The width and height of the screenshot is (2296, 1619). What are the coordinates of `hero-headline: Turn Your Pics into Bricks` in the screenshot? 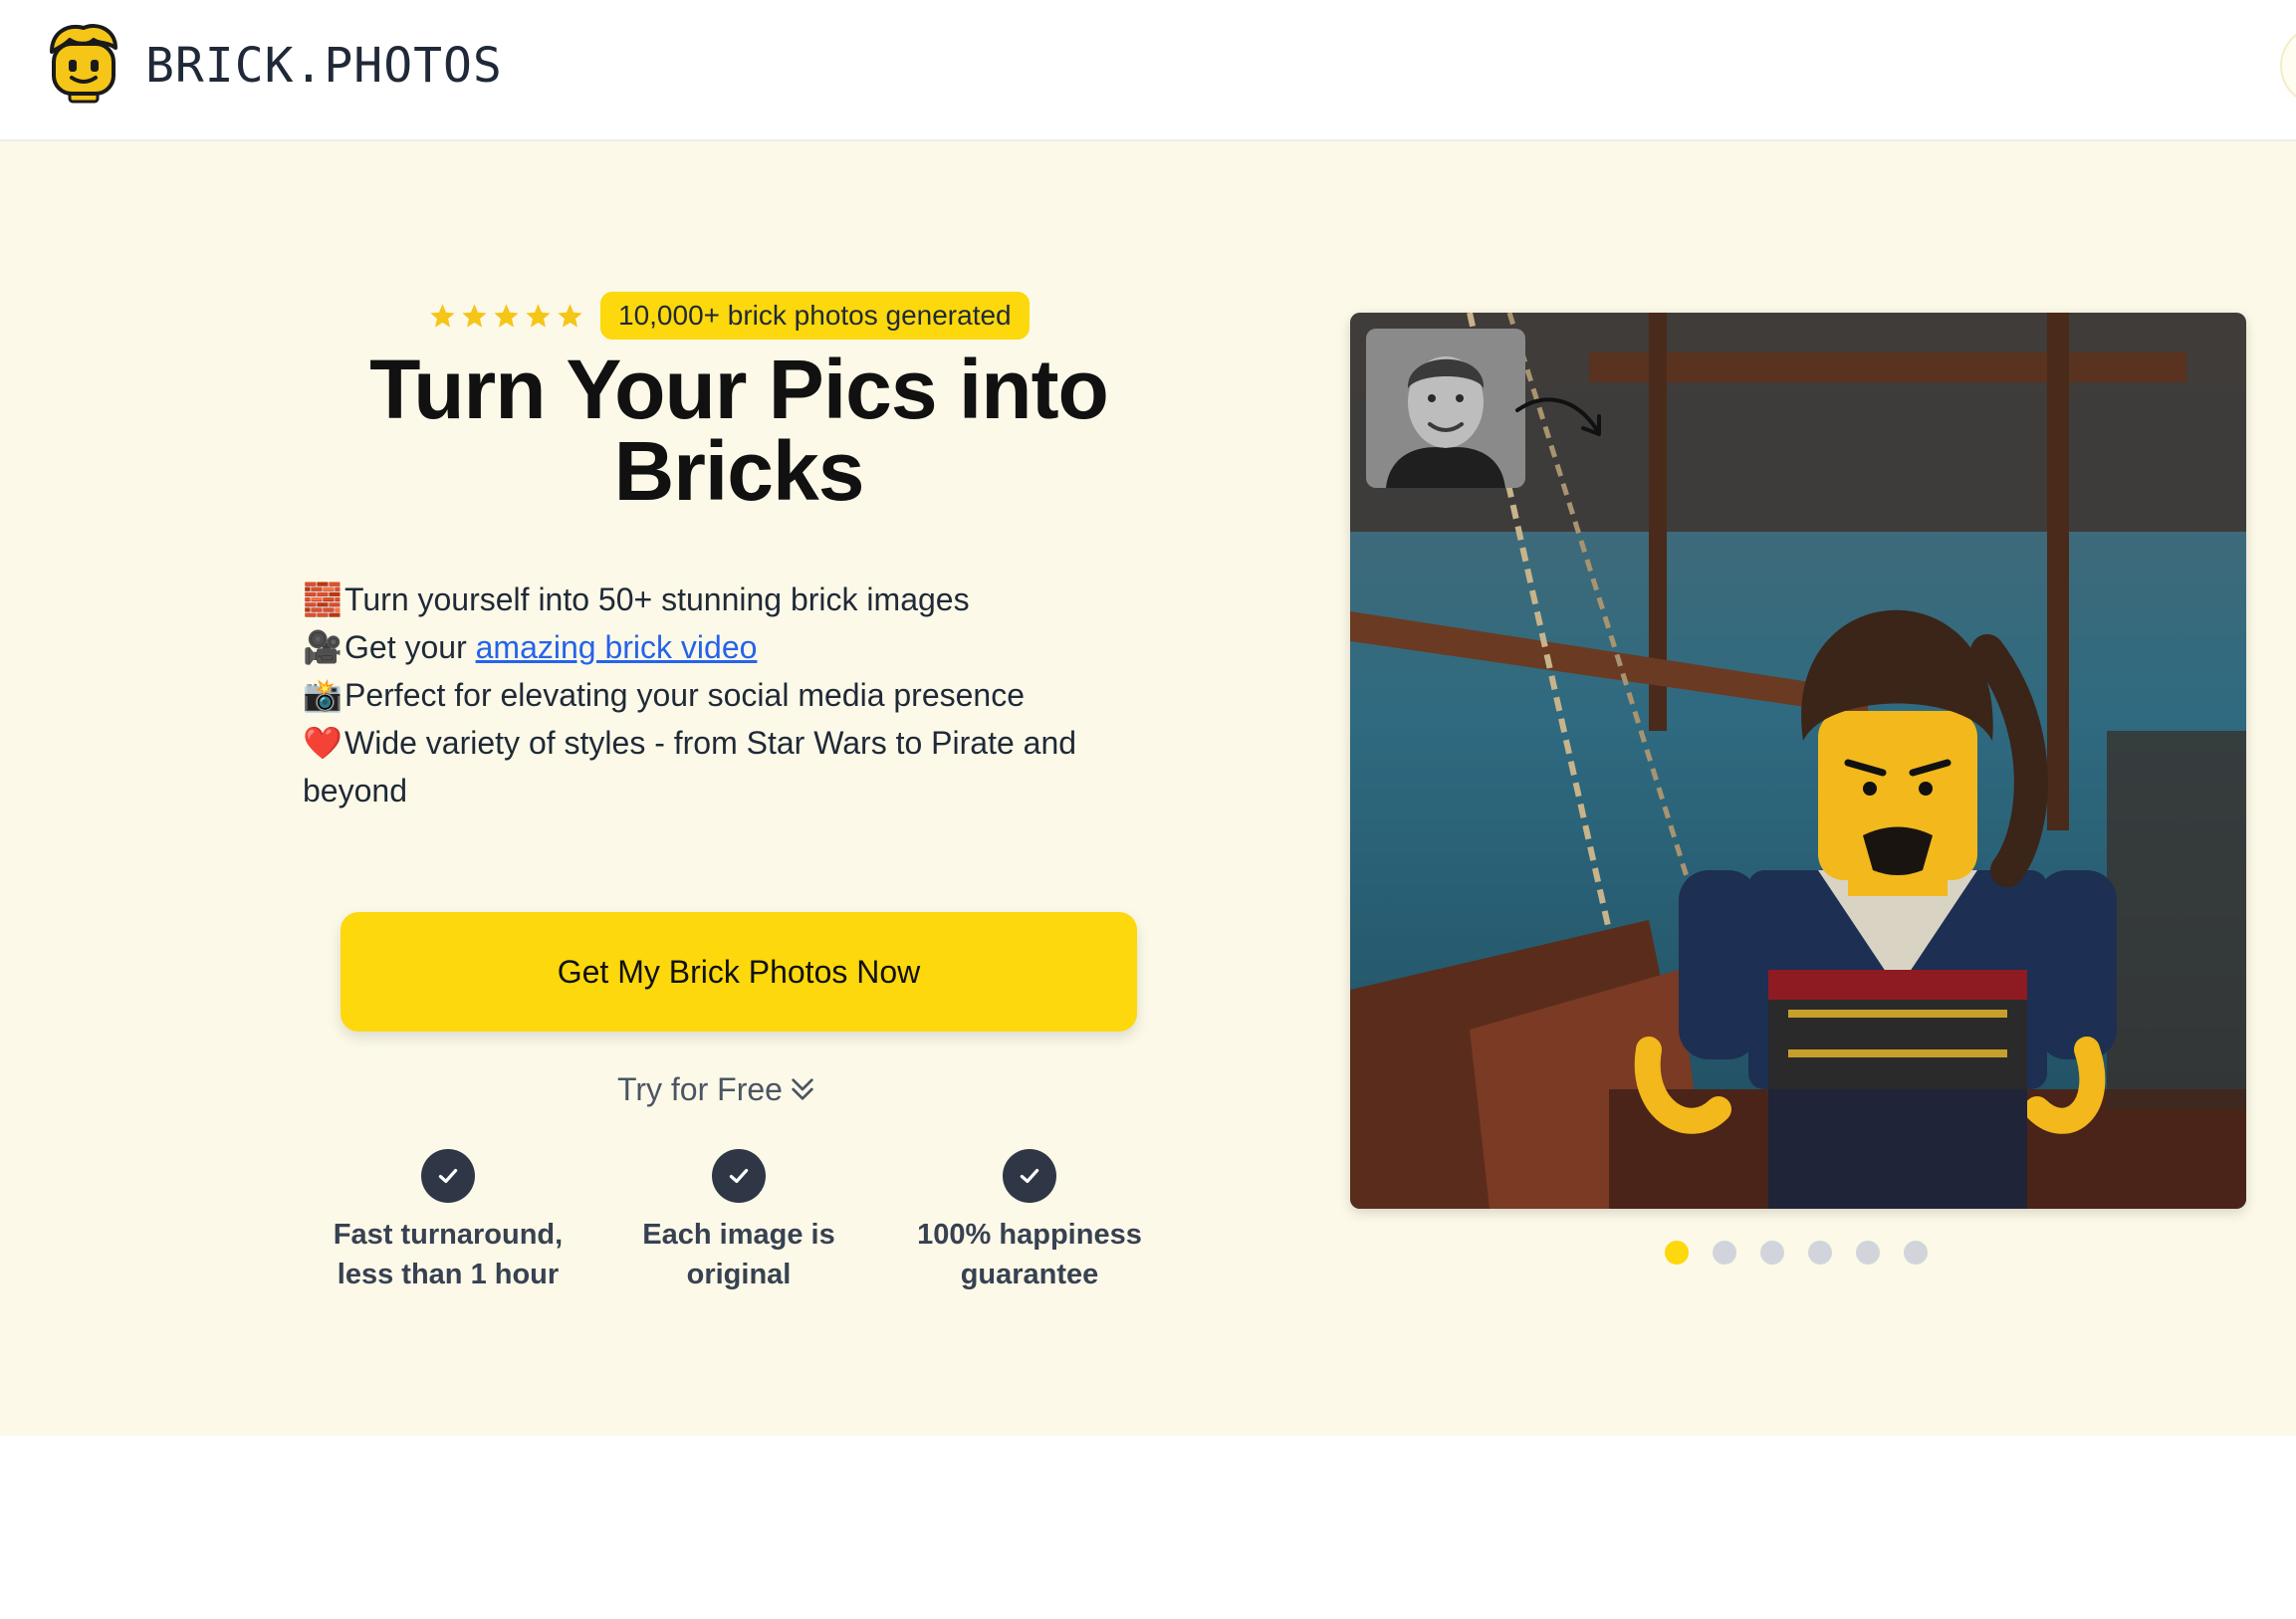 It's located at (739, 430).